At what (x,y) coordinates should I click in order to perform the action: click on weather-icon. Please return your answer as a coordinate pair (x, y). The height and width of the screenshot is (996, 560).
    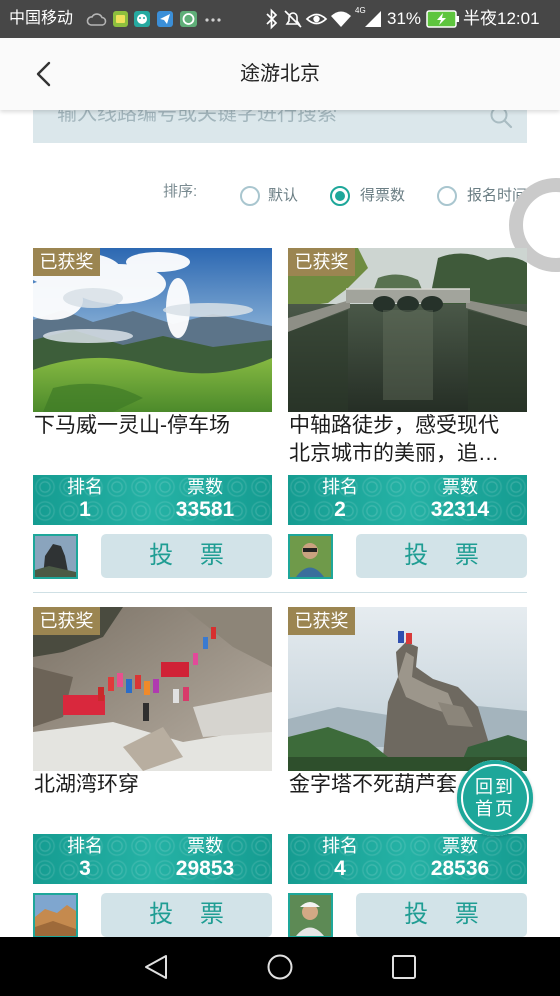
    Looking at the image, I should click on (96, 19).